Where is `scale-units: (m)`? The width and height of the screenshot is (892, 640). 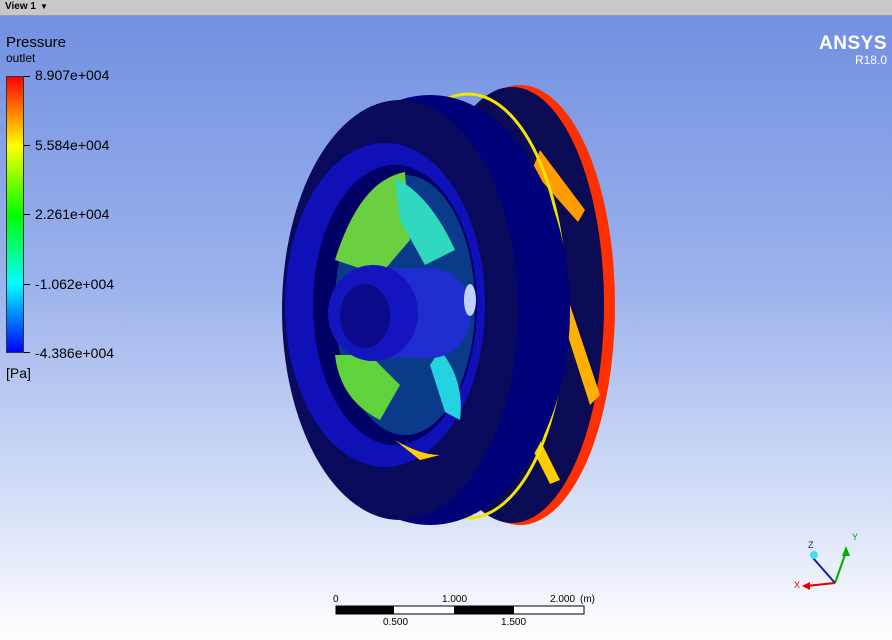 scale-units: (m) is located at coordinates (587, 599).